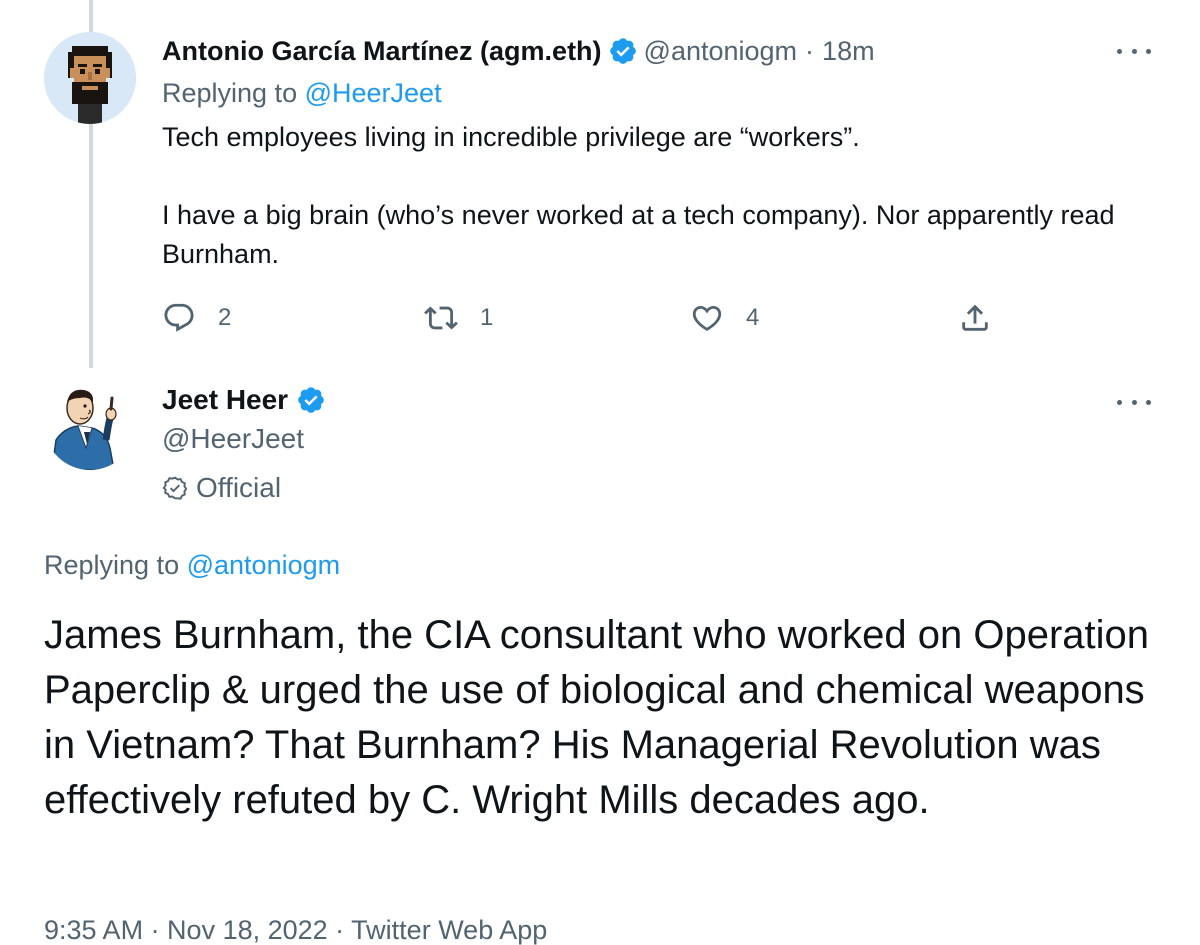 This screenshot has height=945, width=1200. I want to click on avatar-heerjeet, so click(90, 424).